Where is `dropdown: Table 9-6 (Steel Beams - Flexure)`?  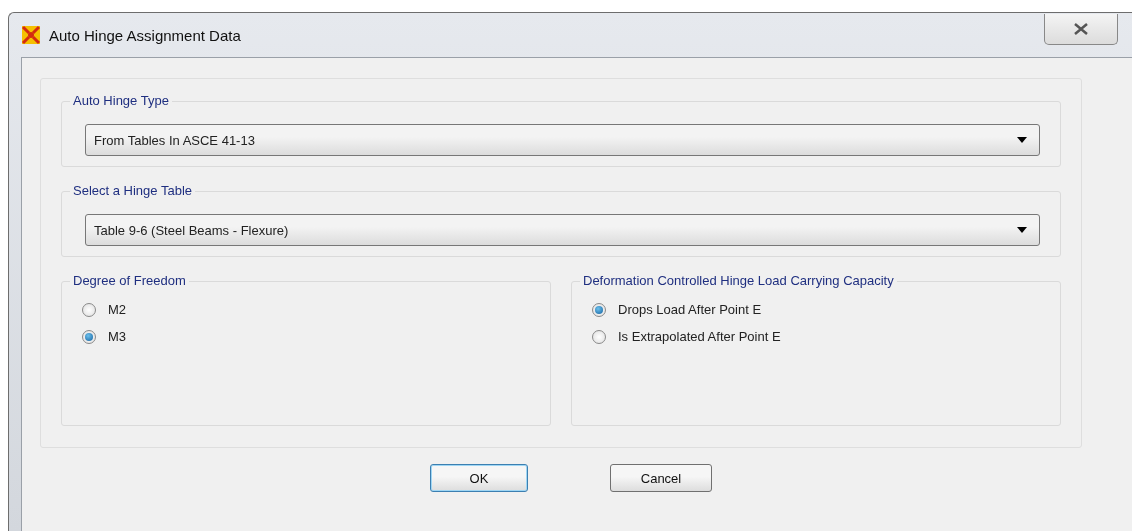
dropdown: Table 9-6 (Steel Beams - Flexure) is located at coordinates (562, 230).